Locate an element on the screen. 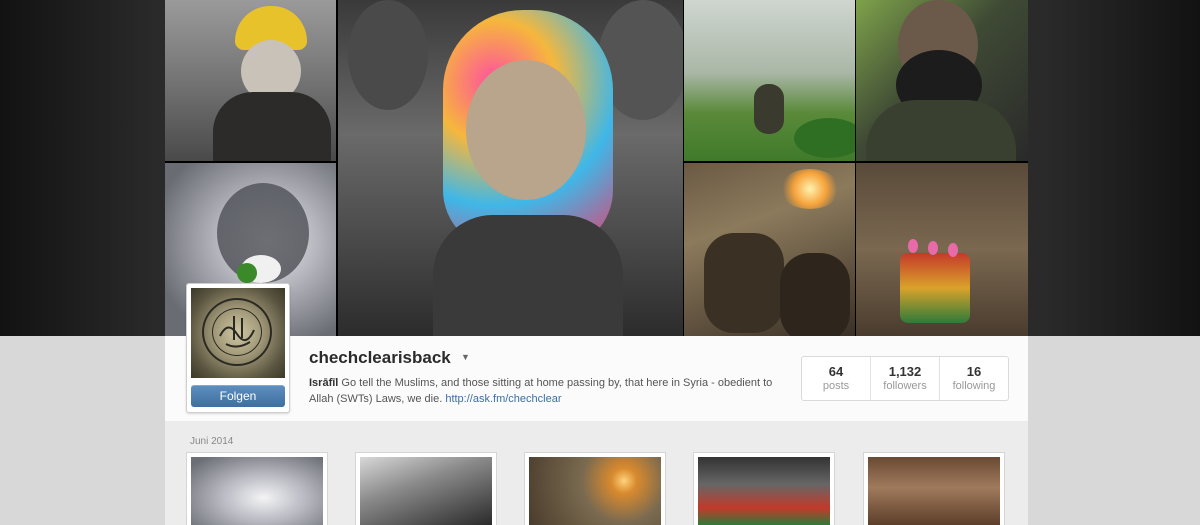  profile-stats: 64 posts 1,132 followers 16 following is located at coordinates (905, 378).